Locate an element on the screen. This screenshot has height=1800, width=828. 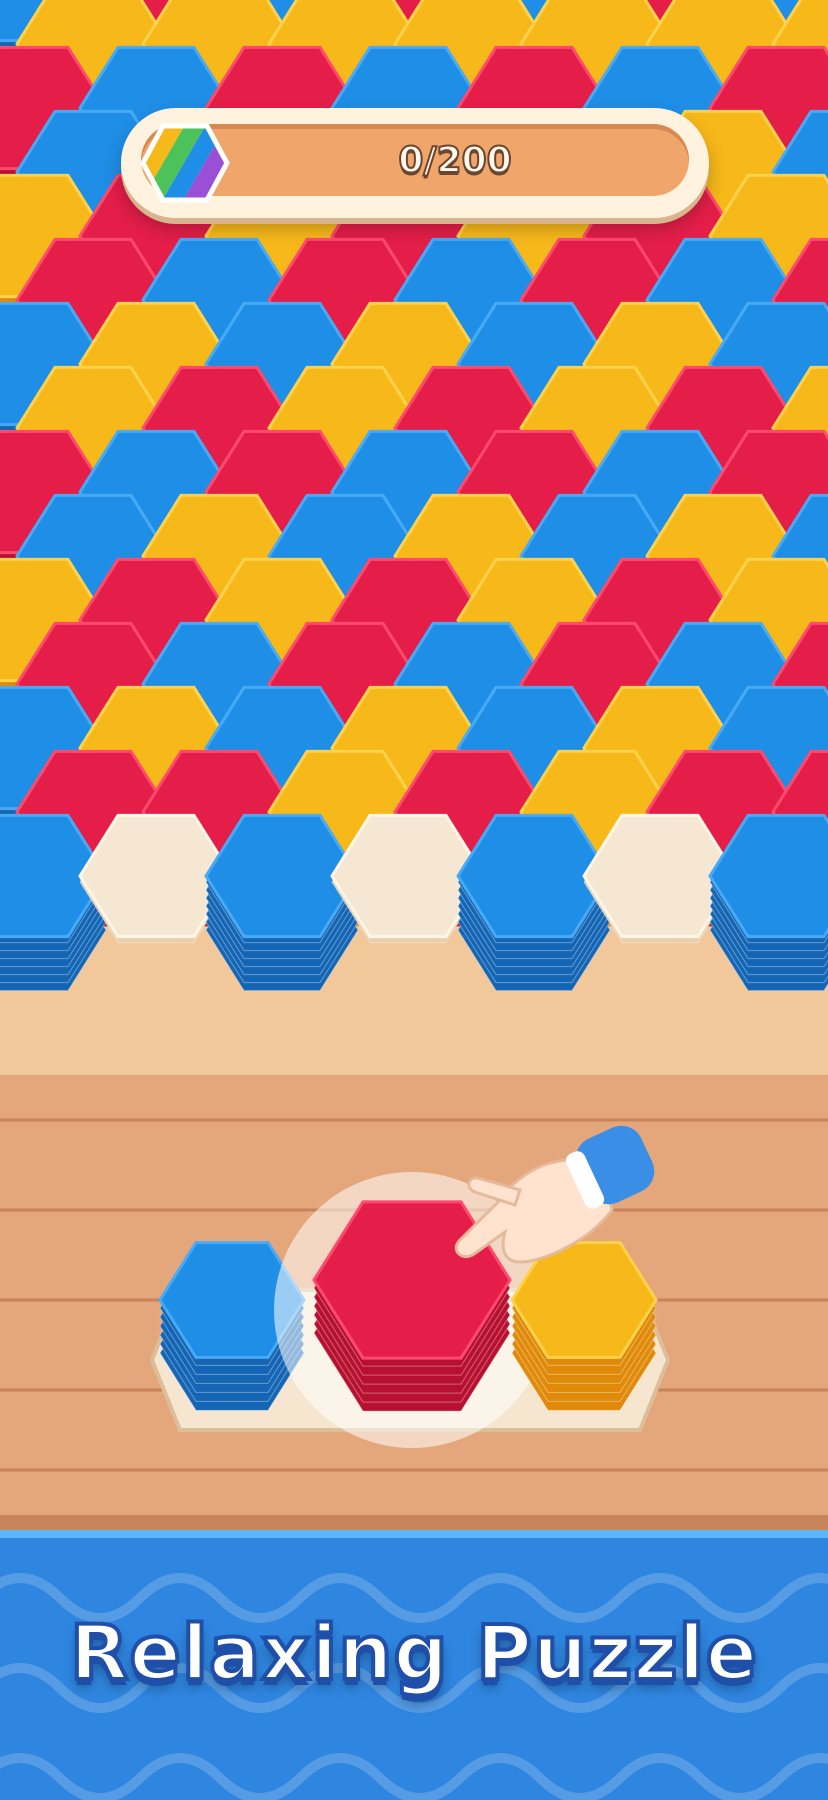
banner-title: Relaxing Puzzle is located at coordinates (413, 1652).